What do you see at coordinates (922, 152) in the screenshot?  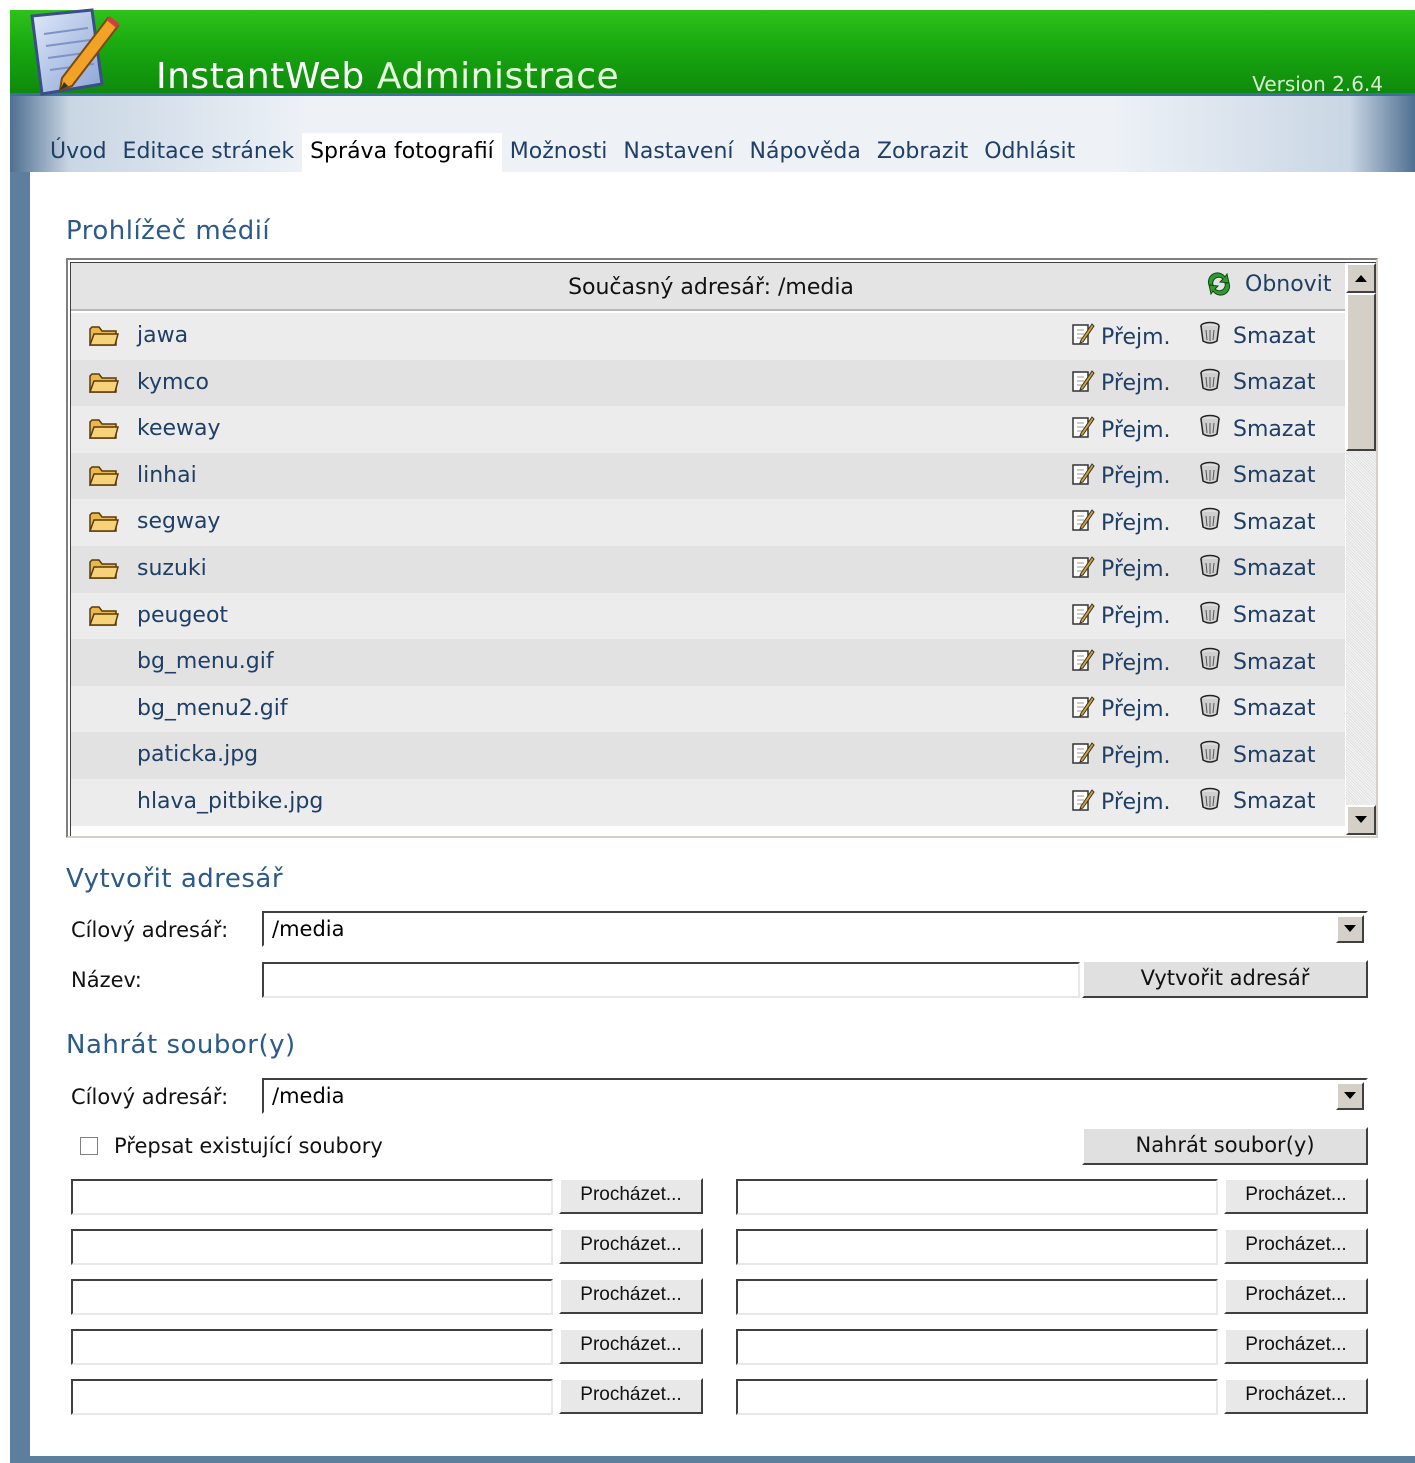 I see `nav-item-zobrazit: Zobrazit` at bounding box center [922, 152].